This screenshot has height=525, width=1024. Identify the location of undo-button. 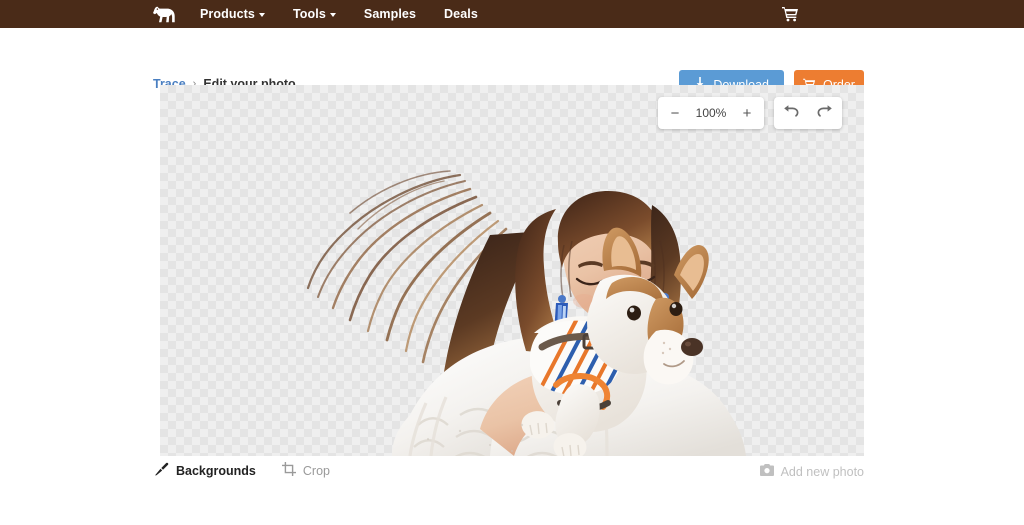
(791, 113).